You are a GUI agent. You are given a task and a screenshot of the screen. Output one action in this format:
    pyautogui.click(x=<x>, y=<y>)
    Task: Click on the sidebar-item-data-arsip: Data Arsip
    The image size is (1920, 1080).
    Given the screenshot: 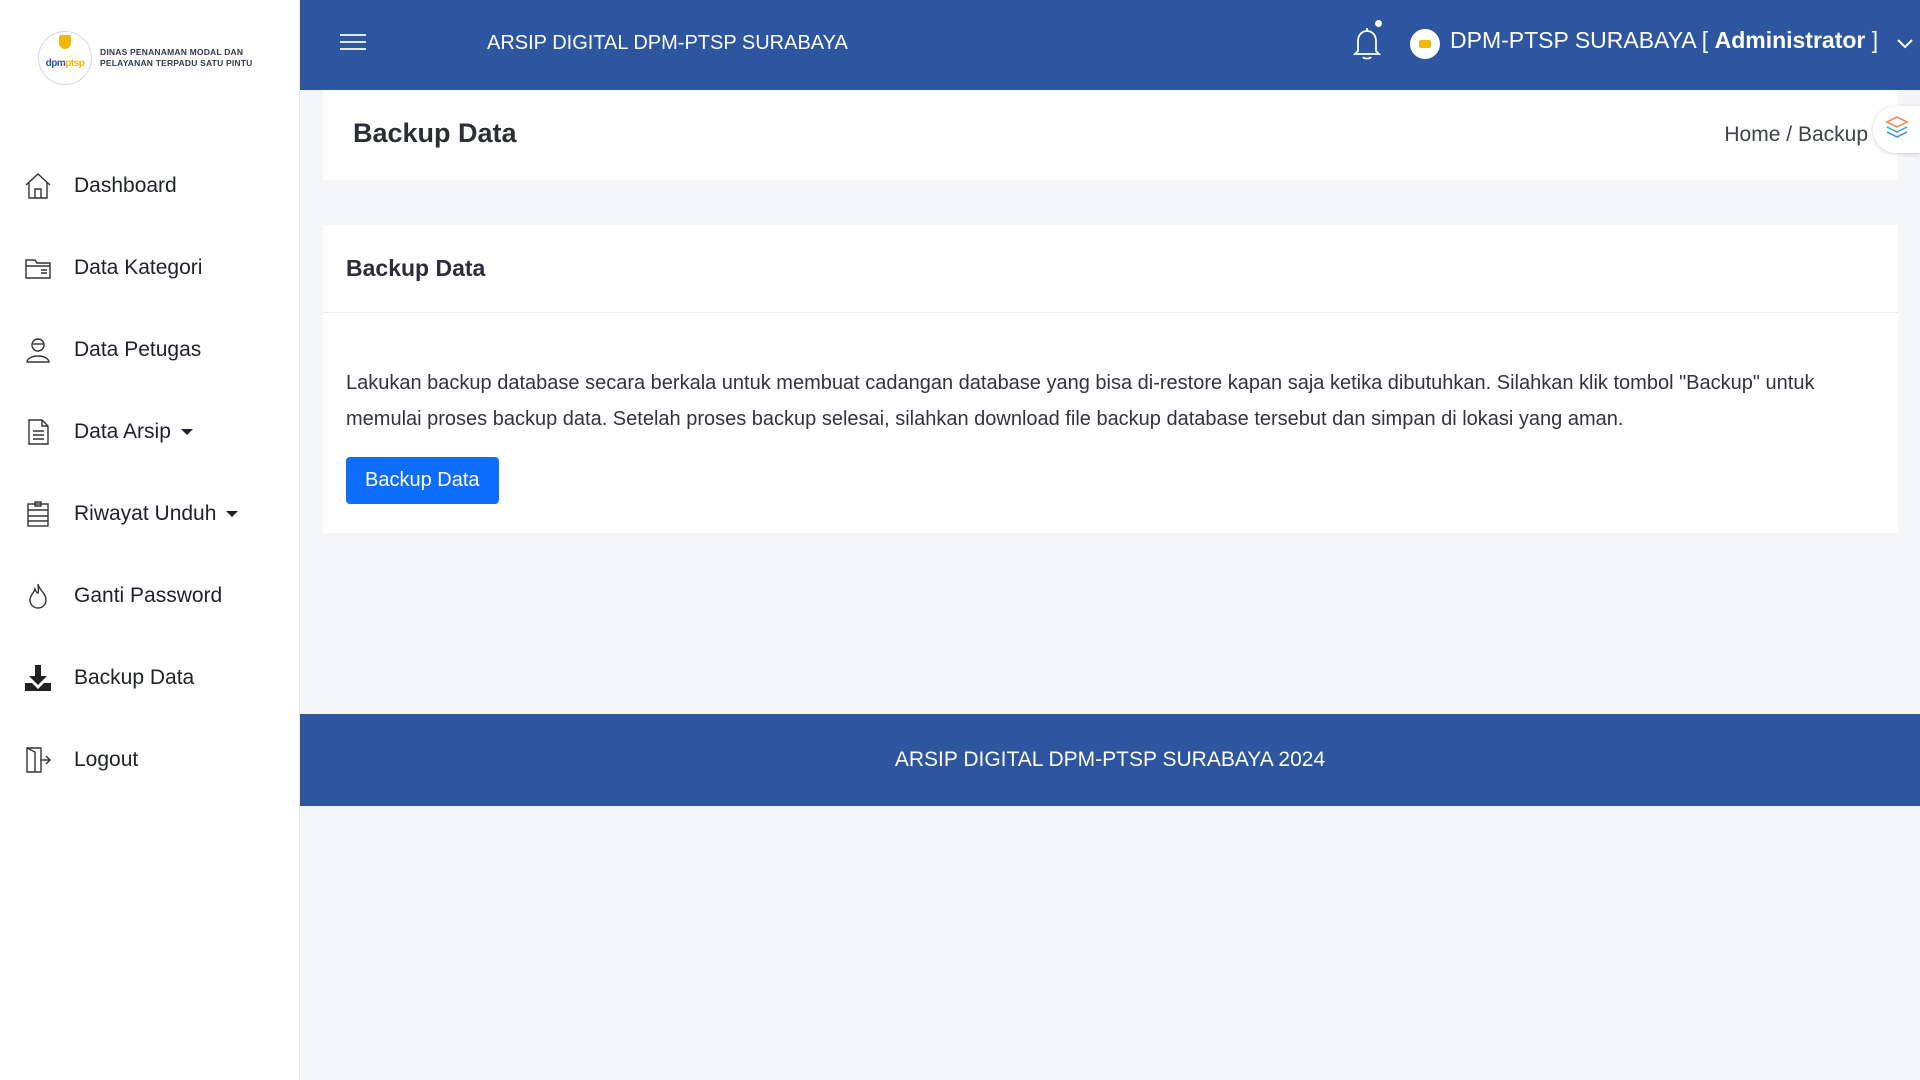 What is the action you would take?
    pyautogui.click(x=149, y=432)
    